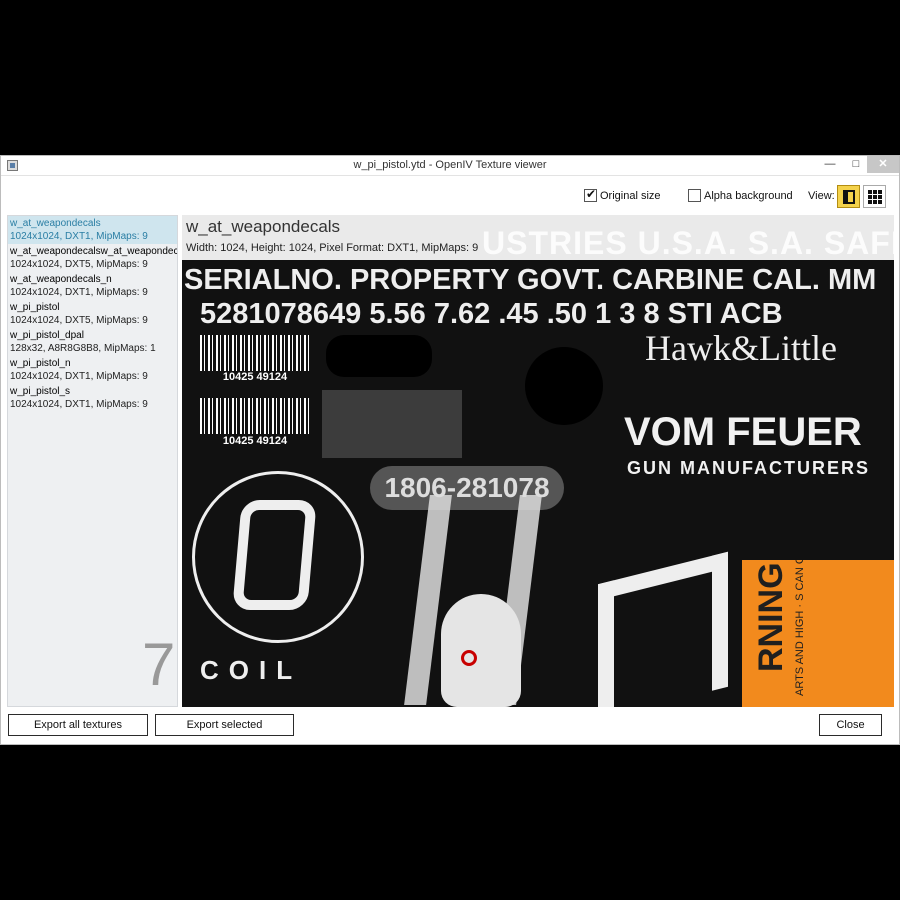  I want to click on serial-line-text: SERIALNO. PROPERTY GOVT. CARBINE CAL. MM, so click(530, 280).